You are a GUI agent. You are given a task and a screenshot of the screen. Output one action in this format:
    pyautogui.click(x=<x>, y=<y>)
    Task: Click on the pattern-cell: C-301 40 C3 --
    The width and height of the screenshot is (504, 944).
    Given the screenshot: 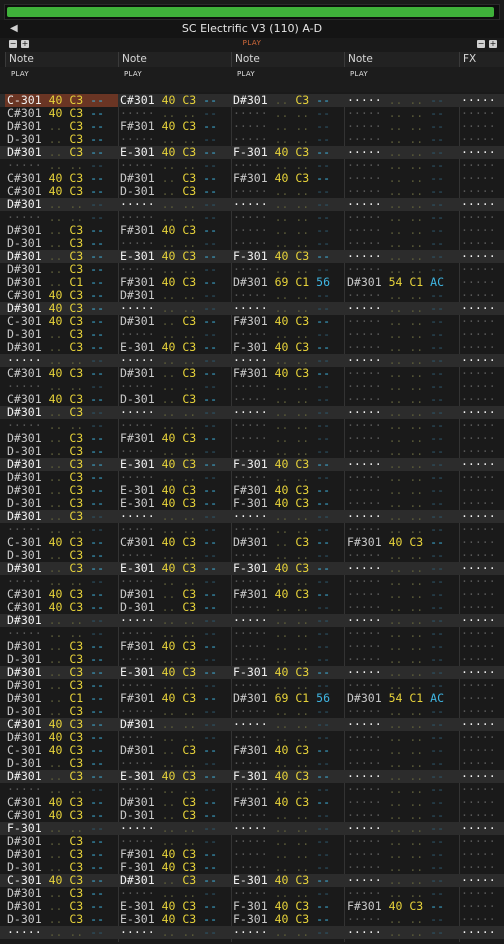 What is the action you would take?
    pyautogui.click(x=61, y=750)
    